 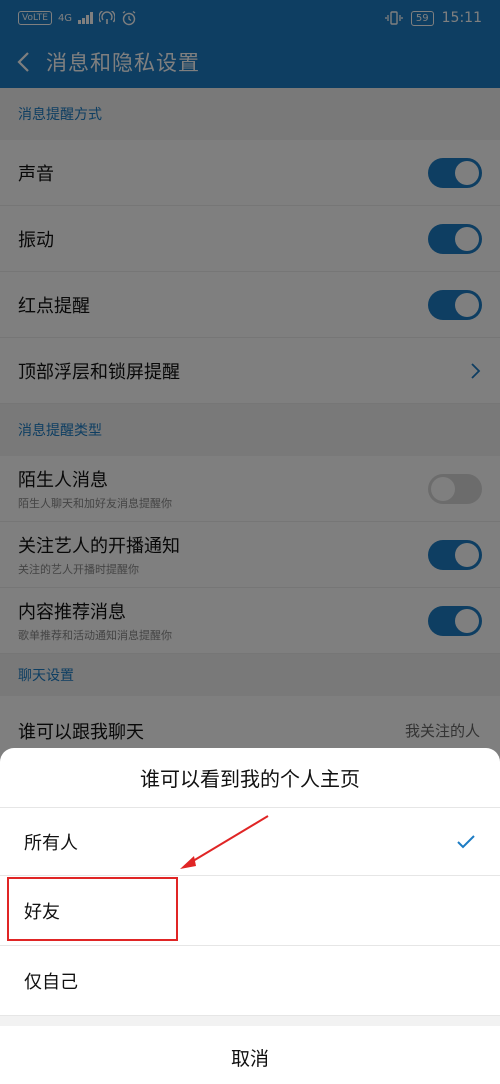 I want to click on option-label: 所有人, so click(x=51, y=843).